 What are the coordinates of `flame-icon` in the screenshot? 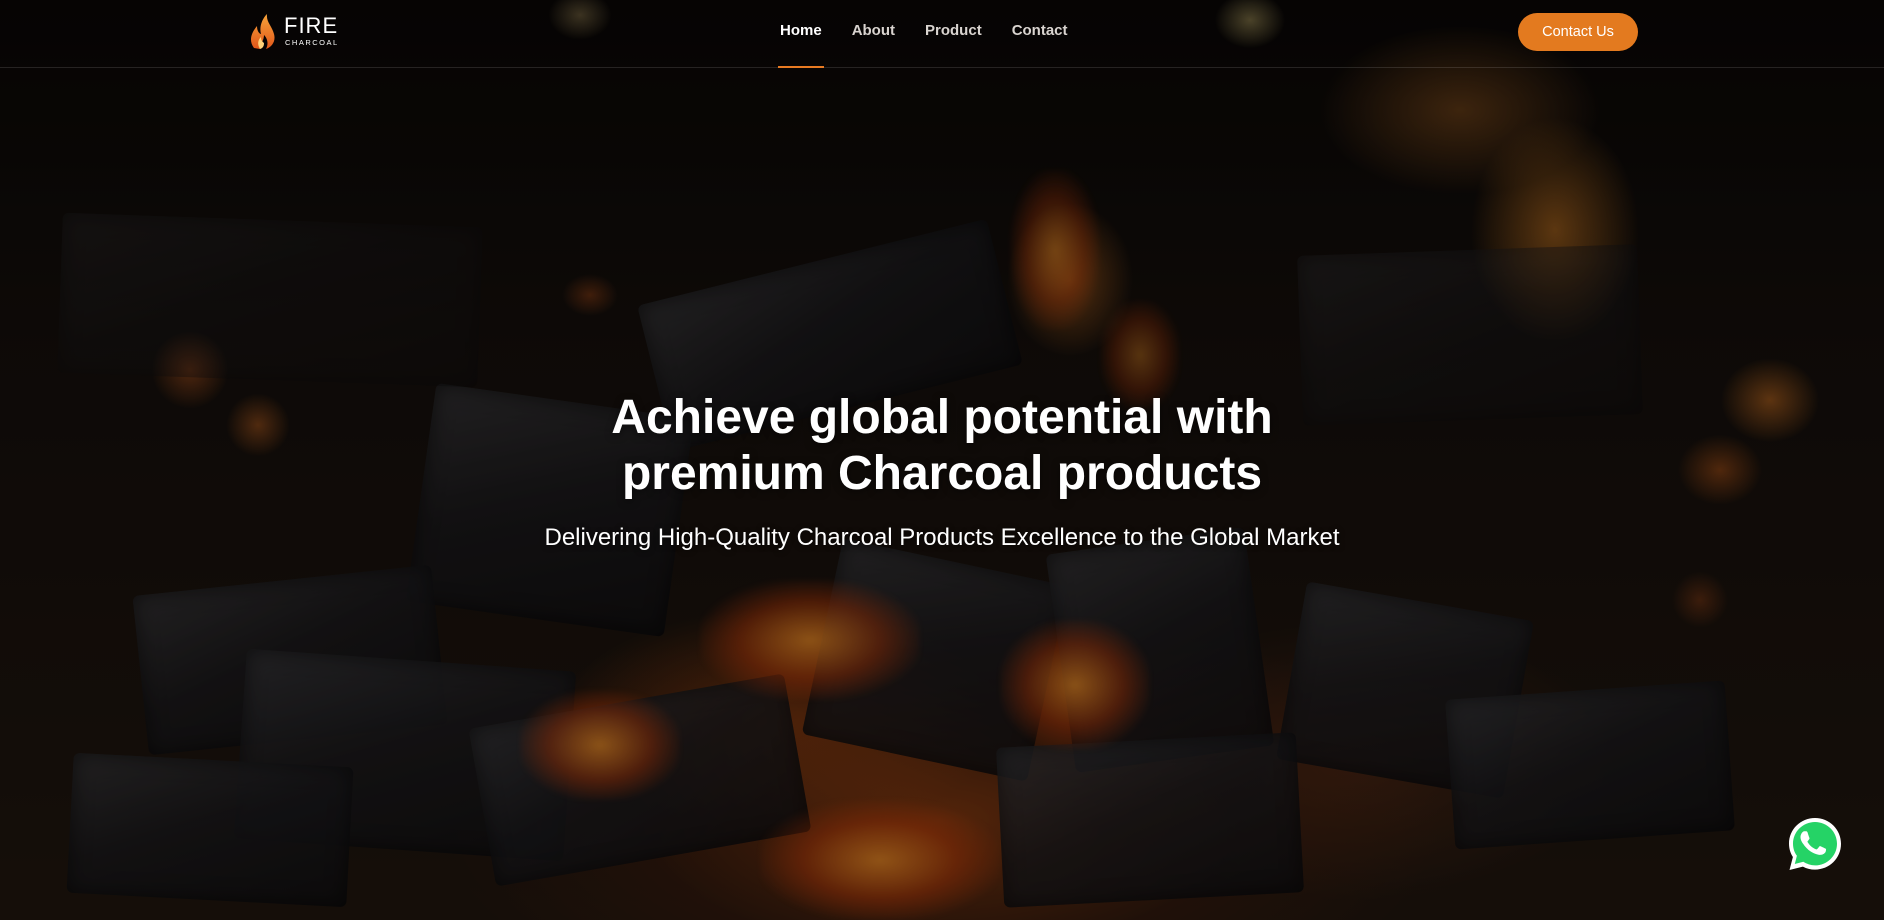 It's located at (262, 31).